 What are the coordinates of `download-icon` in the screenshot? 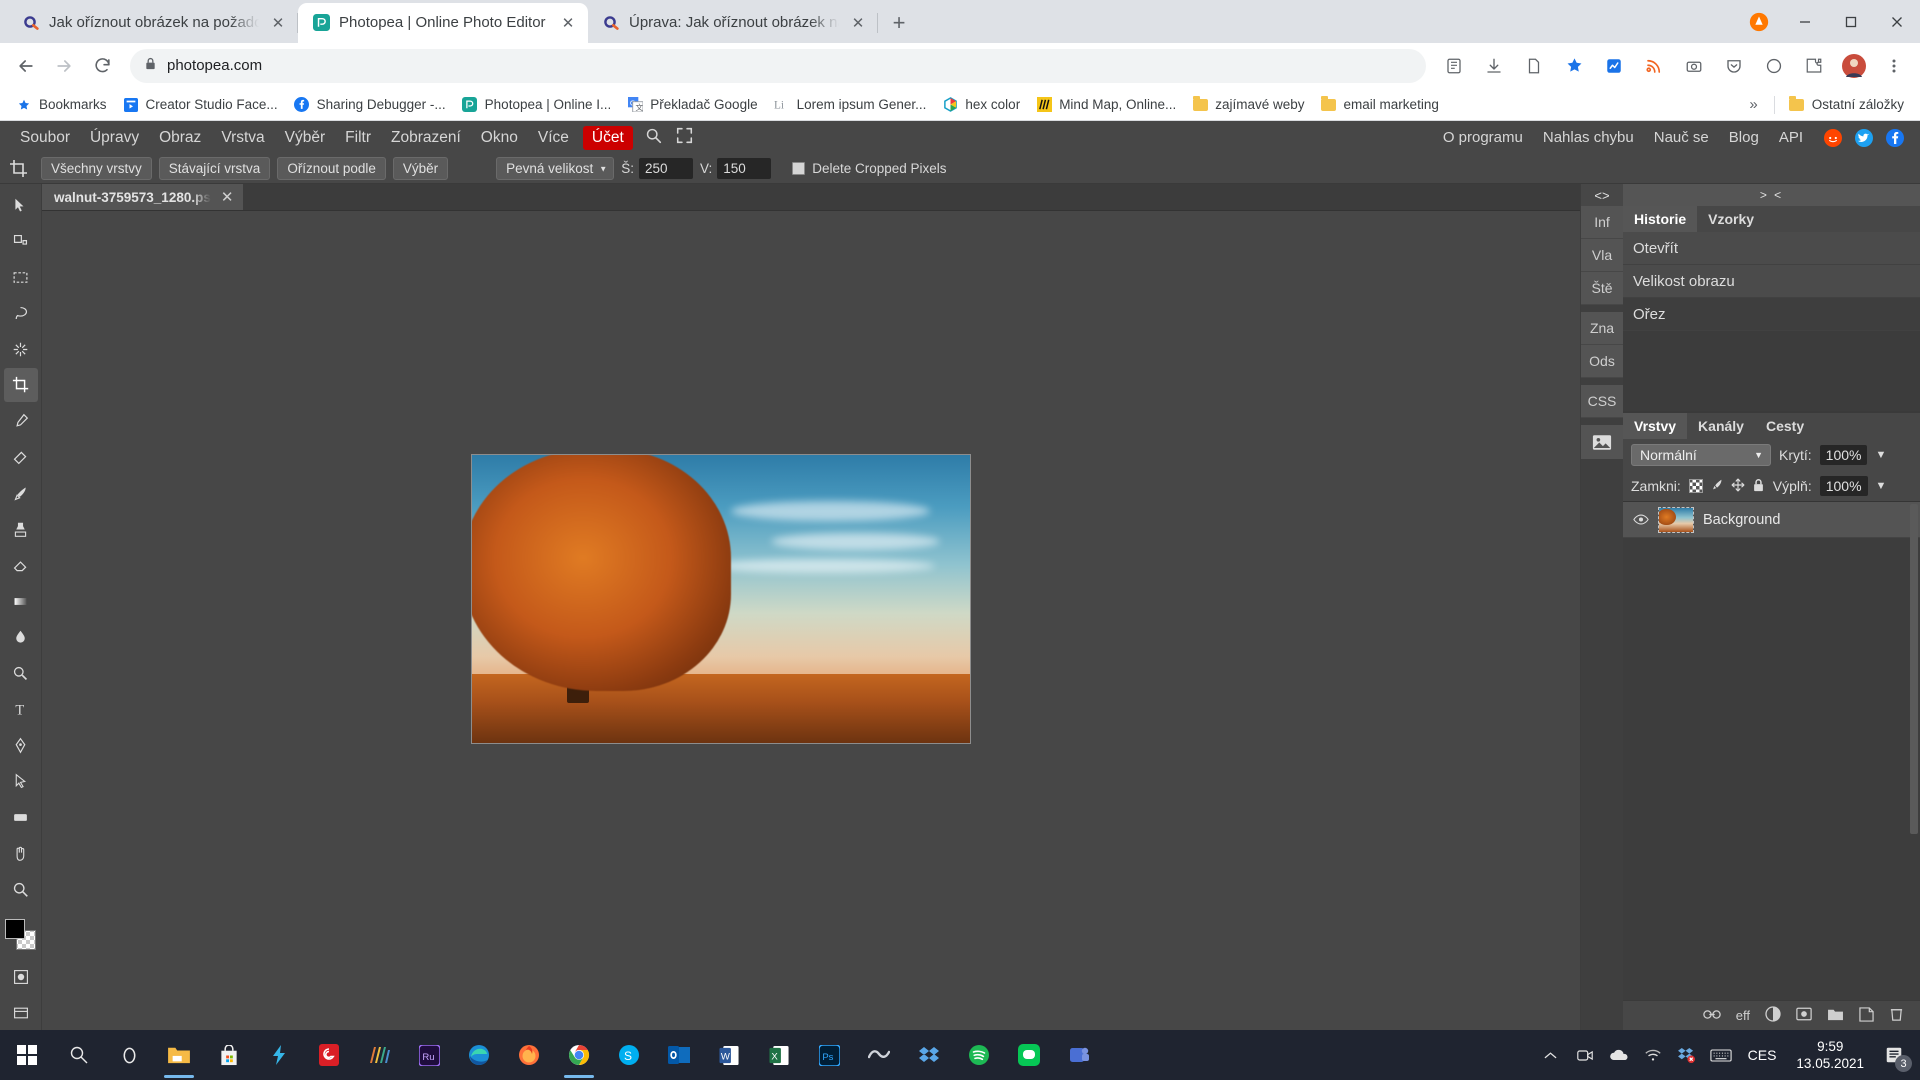 It's located at (1494, 66).